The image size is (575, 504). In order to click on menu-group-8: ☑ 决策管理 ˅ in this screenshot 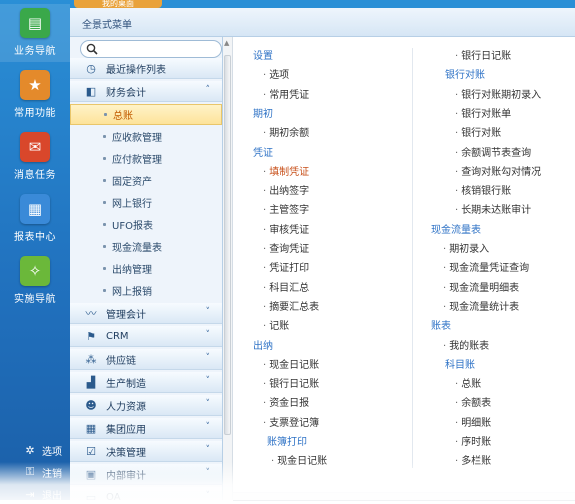, I will do `click(146, 451)`.